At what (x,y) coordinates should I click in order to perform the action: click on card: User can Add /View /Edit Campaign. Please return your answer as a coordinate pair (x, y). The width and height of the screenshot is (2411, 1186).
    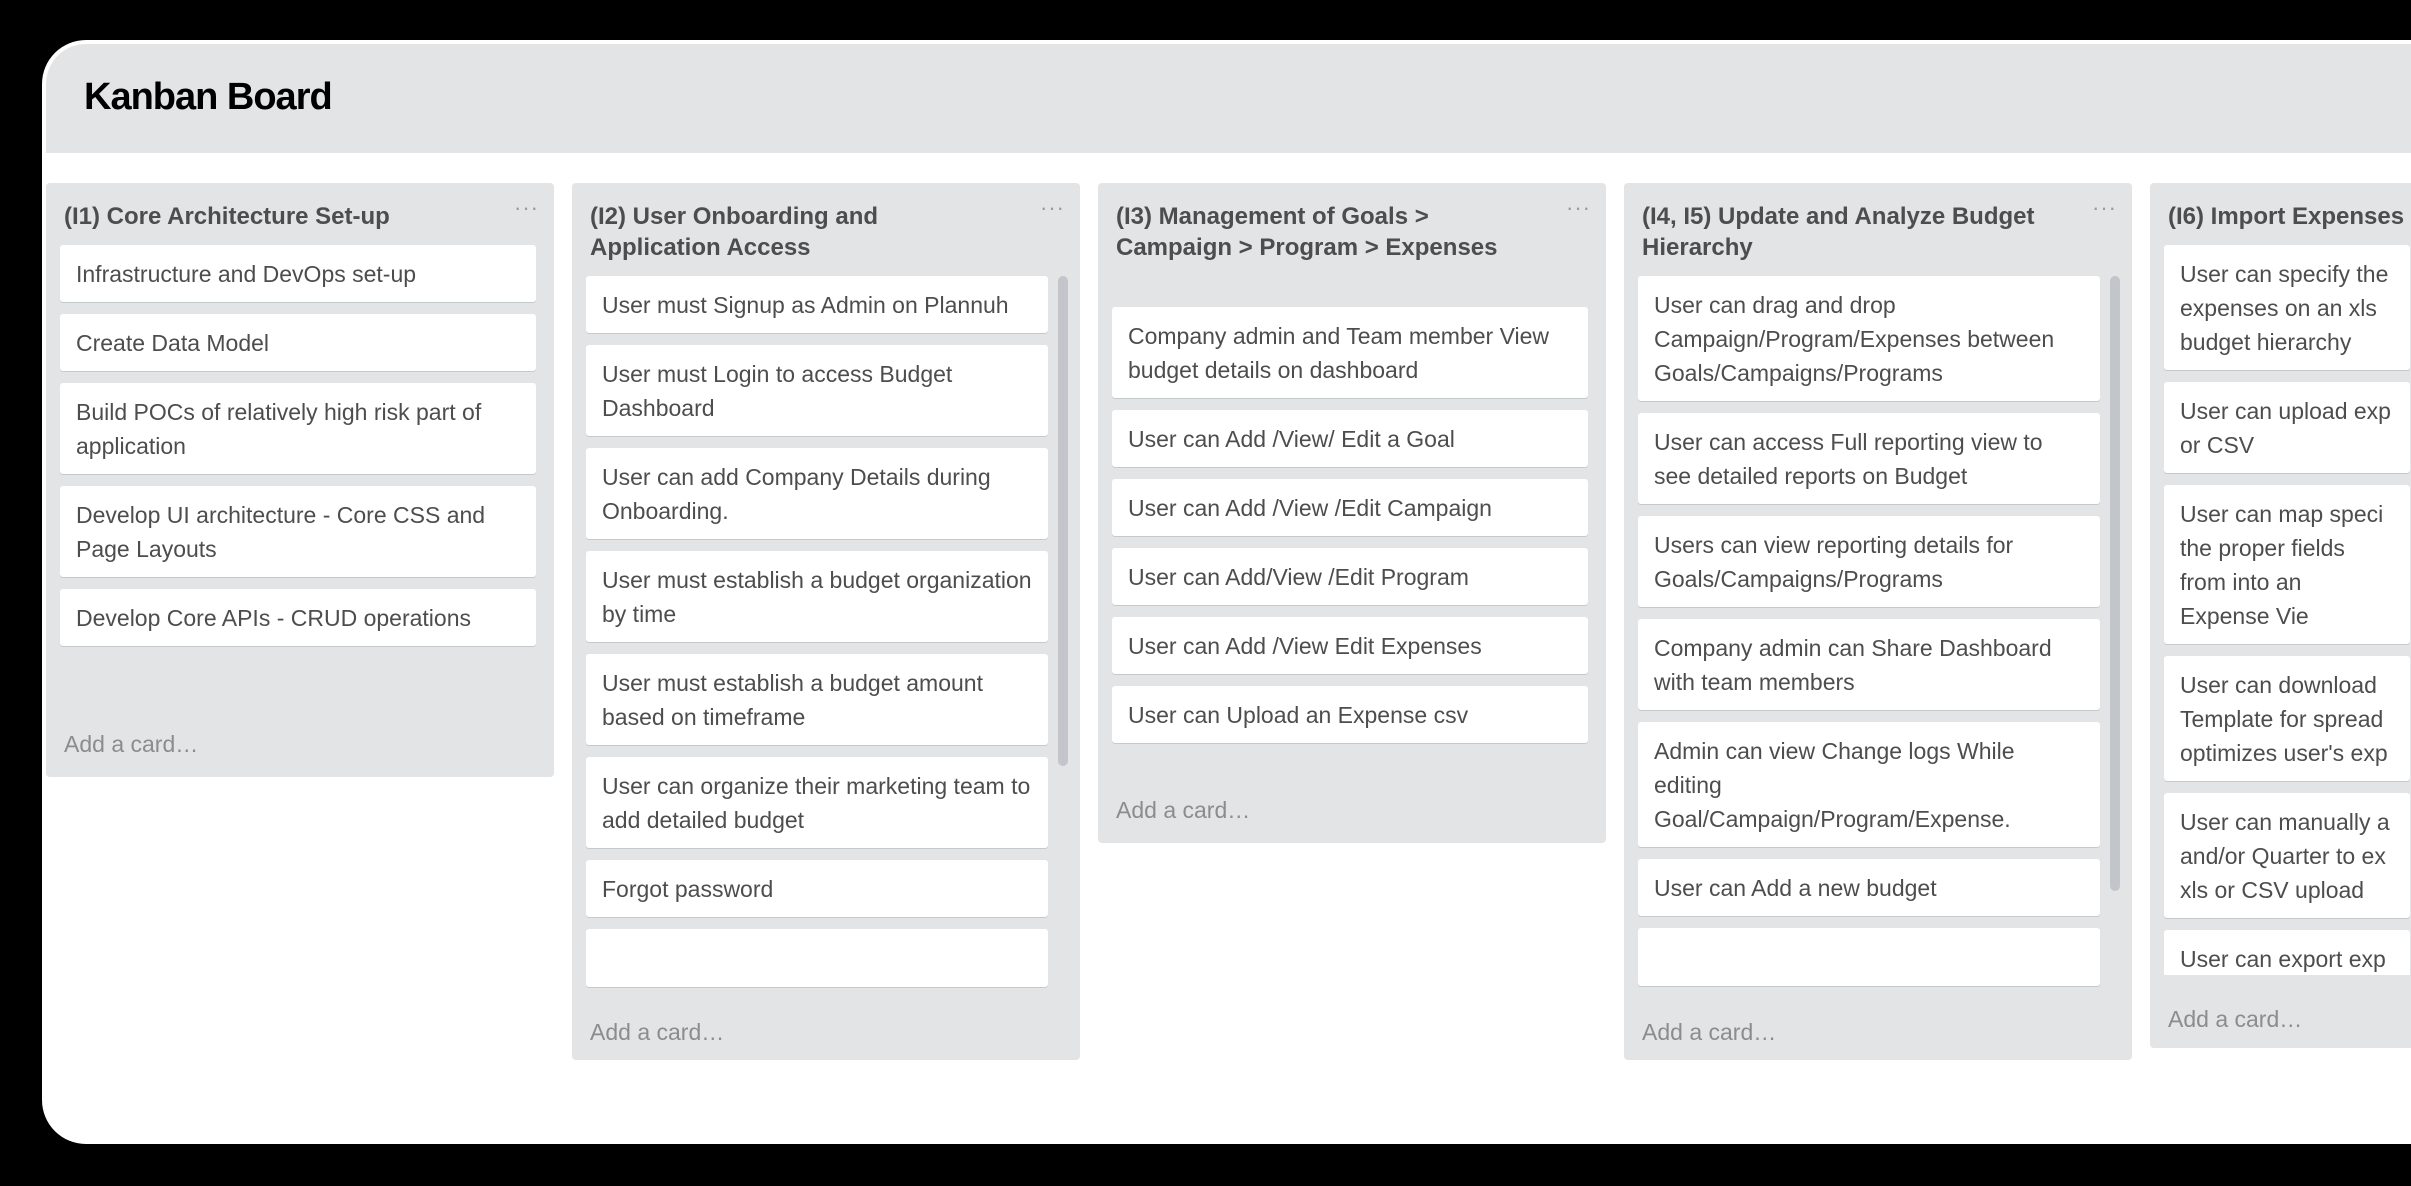
    Looking at the image, I should click on (1350, 507).